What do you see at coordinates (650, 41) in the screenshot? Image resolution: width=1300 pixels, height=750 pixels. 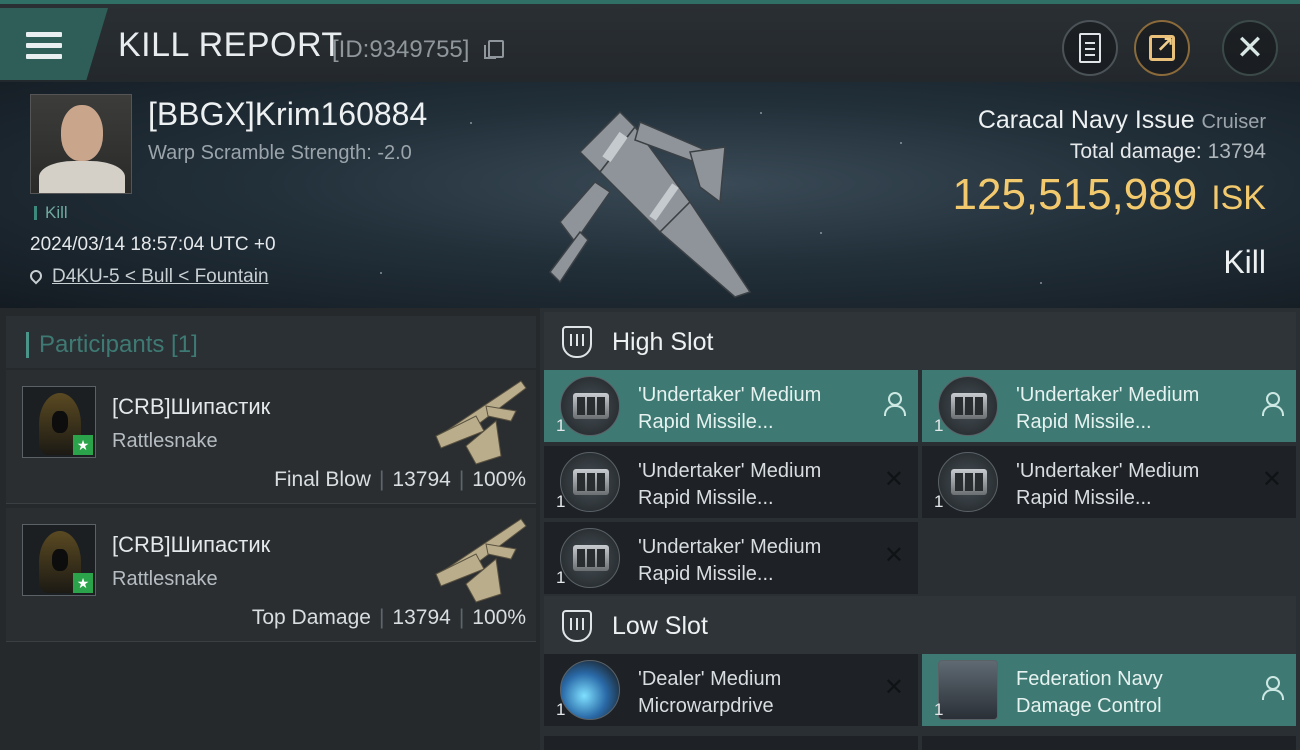 I see `header-bar: KILL REPORT [ID:9349755] ✕` at bounding box center [650, 41].